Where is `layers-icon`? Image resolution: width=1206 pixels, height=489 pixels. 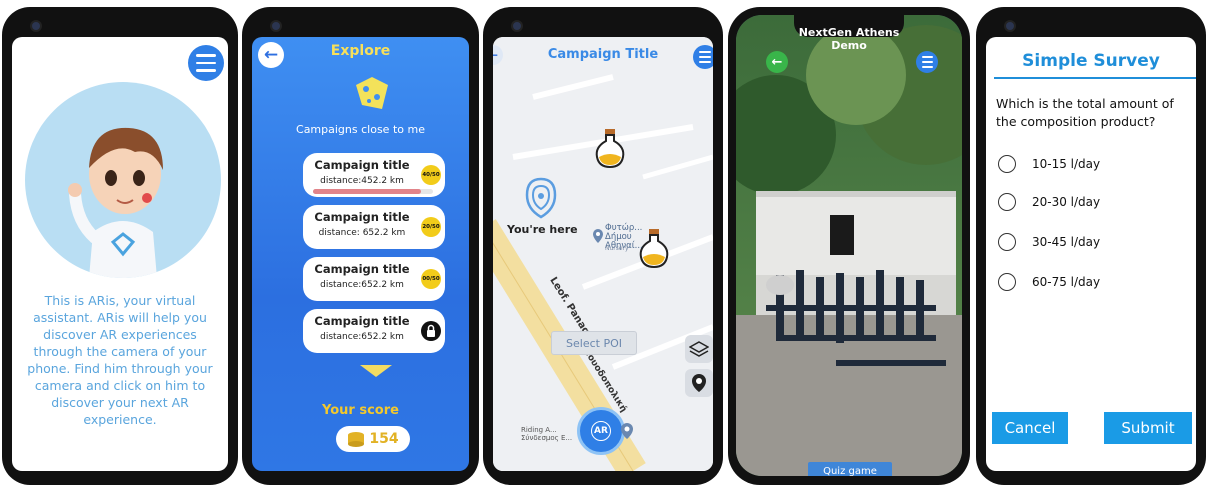
layers-icon is located at coordinates (699, 349).